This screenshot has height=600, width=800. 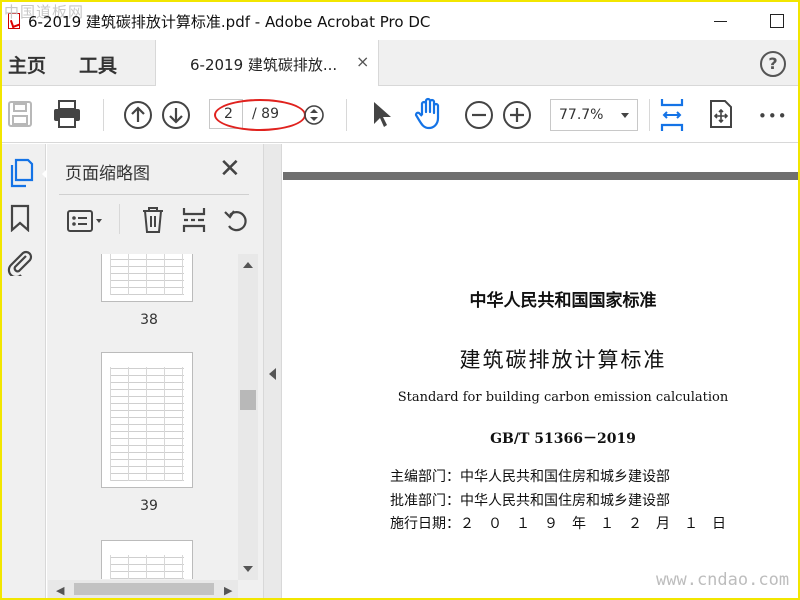 I want to click on tab-close-icon: ×, so click(x=362, y=61).